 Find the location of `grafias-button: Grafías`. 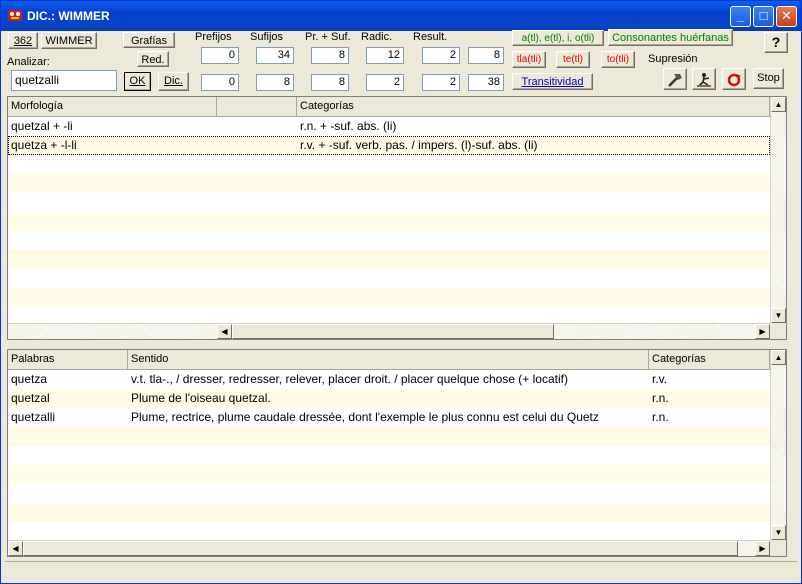

grafias-button: Grafías is located at coordinates (149, 40).